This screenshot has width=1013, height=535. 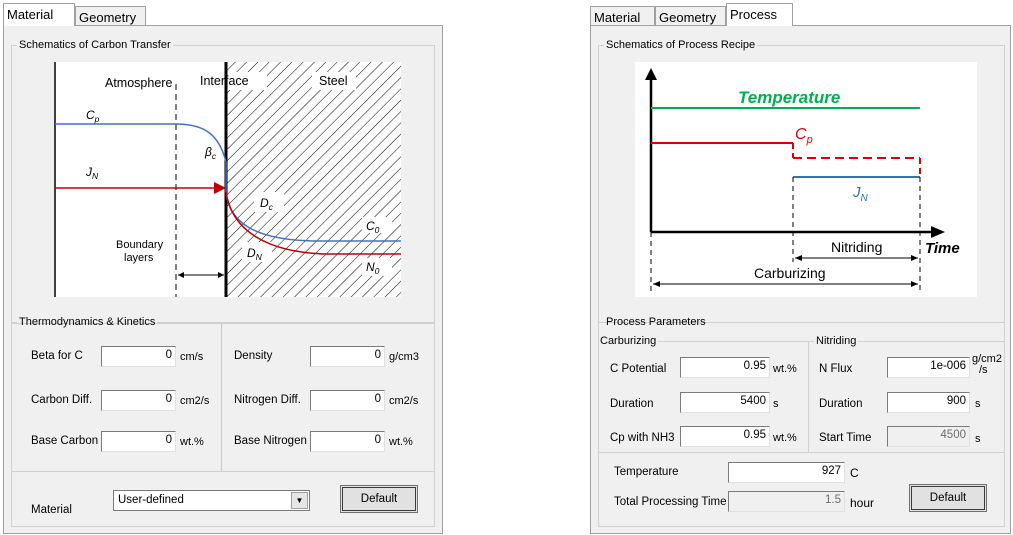 I want to click on boundary-label-line1: Boundary, so click(x=140, y=245).